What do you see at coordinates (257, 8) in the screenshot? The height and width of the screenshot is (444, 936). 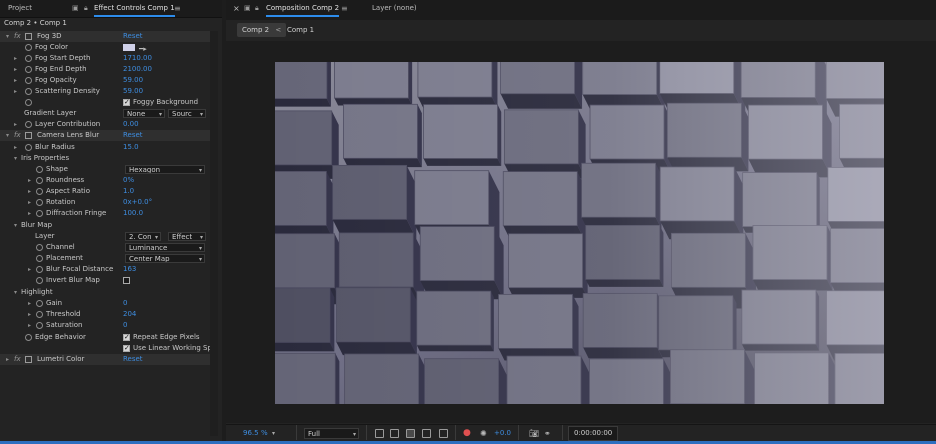 I see `lock-icon: 🔒︎` at bounding box center [257, 8].